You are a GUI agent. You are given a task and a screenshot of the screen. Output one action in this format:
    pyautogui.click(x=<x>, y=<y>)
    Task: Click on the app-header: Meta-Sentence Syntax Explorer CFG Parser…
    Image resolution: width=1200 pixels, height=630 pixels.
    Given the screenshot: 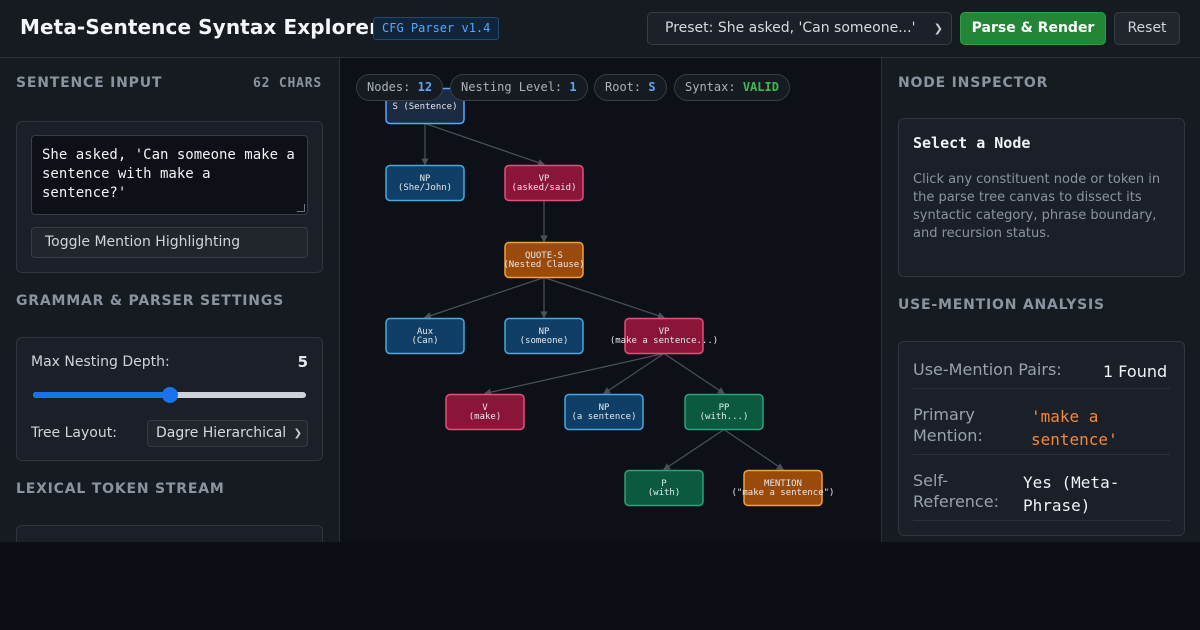 What is the action you would take?
    pyautogui.click(x=600, y=29)
    